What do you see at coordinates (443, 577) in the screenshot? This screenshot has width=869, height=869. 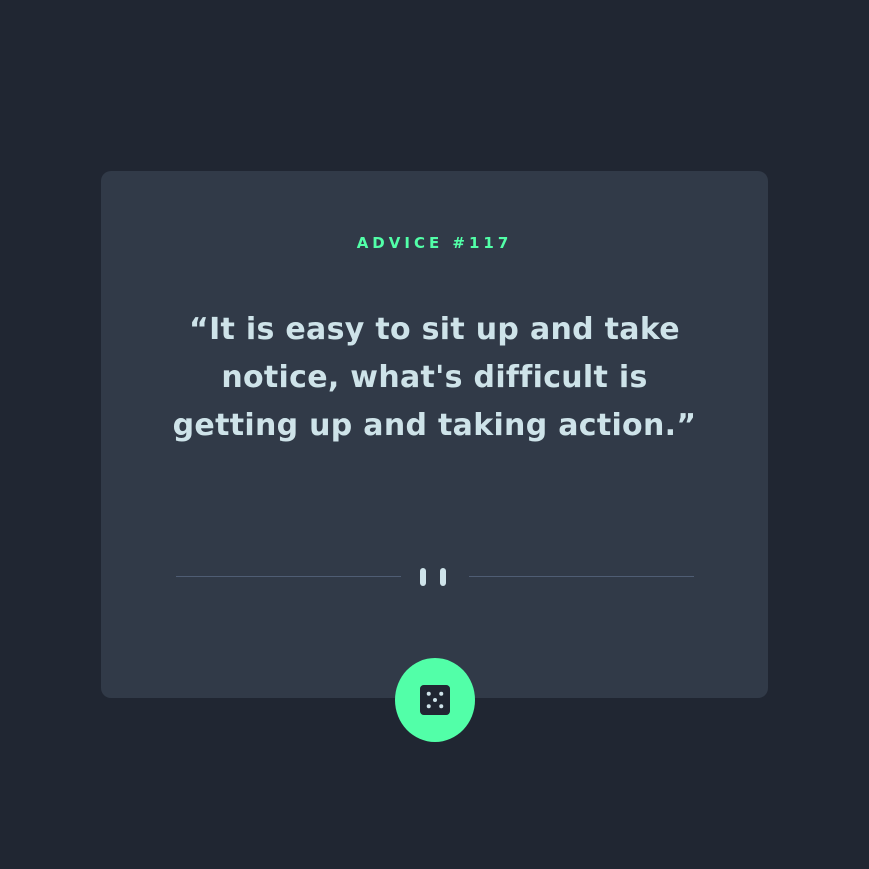 I see `pause-bar-right` at bounding box center [443, 577].